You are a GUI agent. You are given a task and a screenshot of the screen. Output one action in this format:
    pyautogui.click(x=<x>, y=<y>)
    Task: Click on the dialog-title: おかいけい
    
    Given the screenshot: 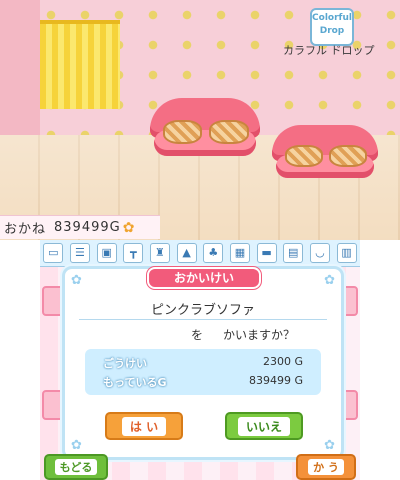 What is the action you would take?
    pyautogui.click(x=204, y=278)
    